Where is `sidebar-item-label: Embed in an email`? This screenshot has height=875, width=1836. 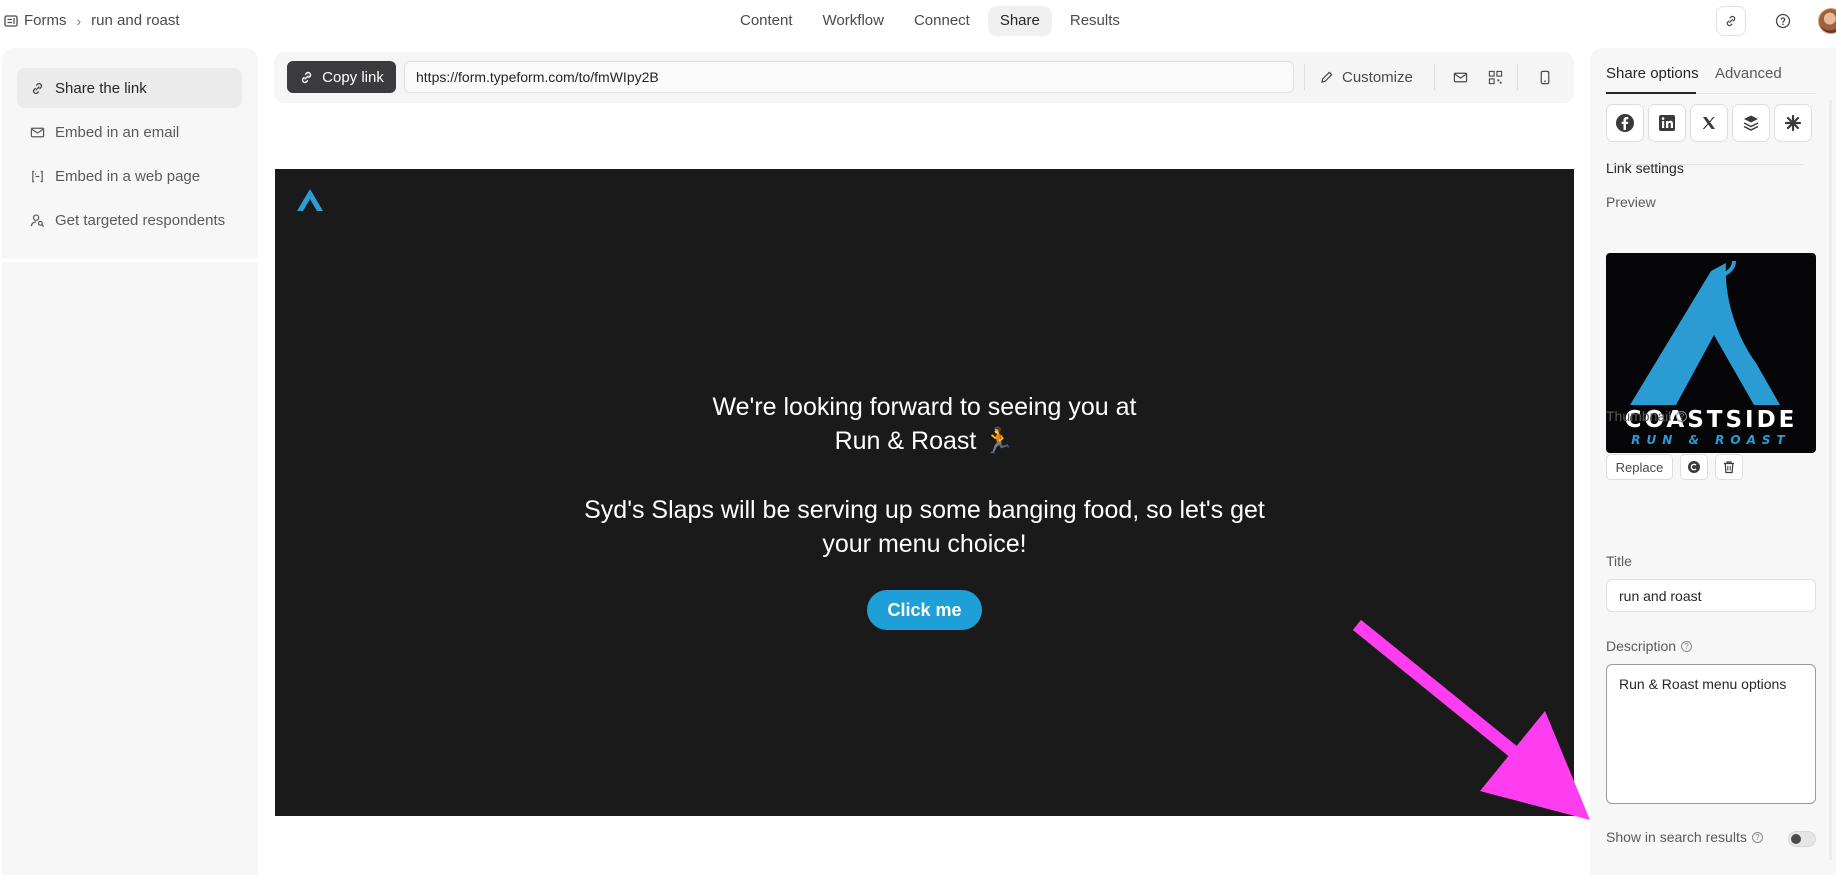
sidebar-item-label: Embed in an email is located at coordinates (117, 132).